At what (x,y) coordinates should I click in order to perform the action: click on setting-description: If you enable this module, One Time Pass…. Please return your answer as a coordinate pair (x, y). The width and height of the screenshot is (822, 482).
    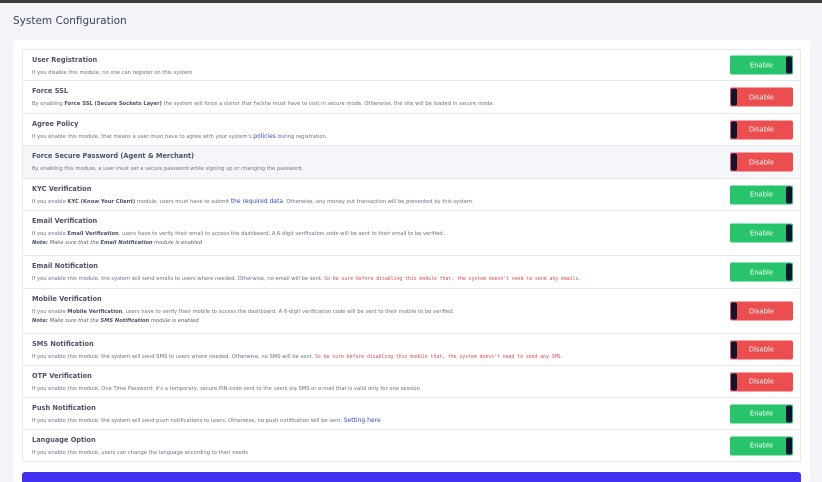
    Looking at the image, I should click on (377, 389).